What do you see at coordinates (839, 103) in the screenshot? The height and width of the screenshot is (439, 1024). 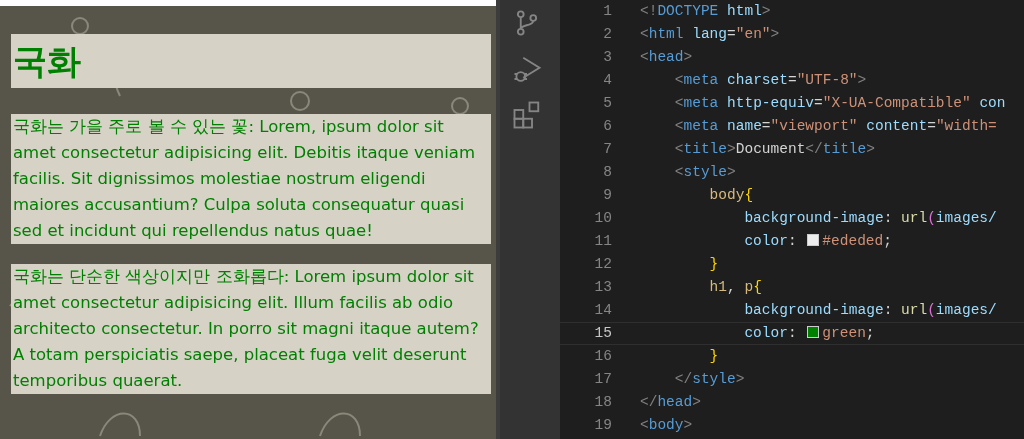 I see `code-line: <meta http-equiv="X-UA-Compatible" con` at bounding box center [839, 103].